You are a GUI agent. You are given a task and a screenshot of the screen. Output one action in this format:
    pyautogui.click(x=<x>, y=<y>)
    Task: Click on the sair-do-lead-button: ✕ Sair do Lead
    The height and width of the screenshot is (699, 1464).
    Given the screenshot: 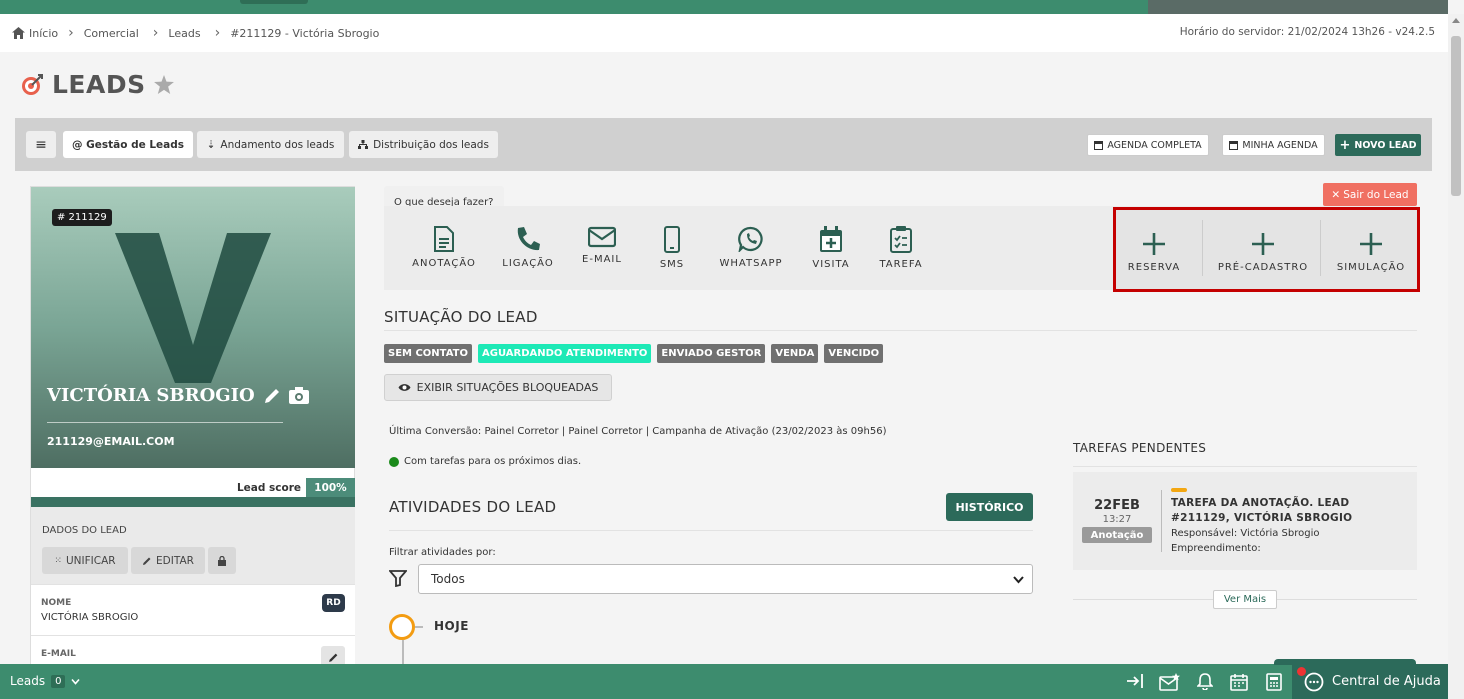 What is the action you would take?
    pyautogui.click(x=1370, y=194)
    